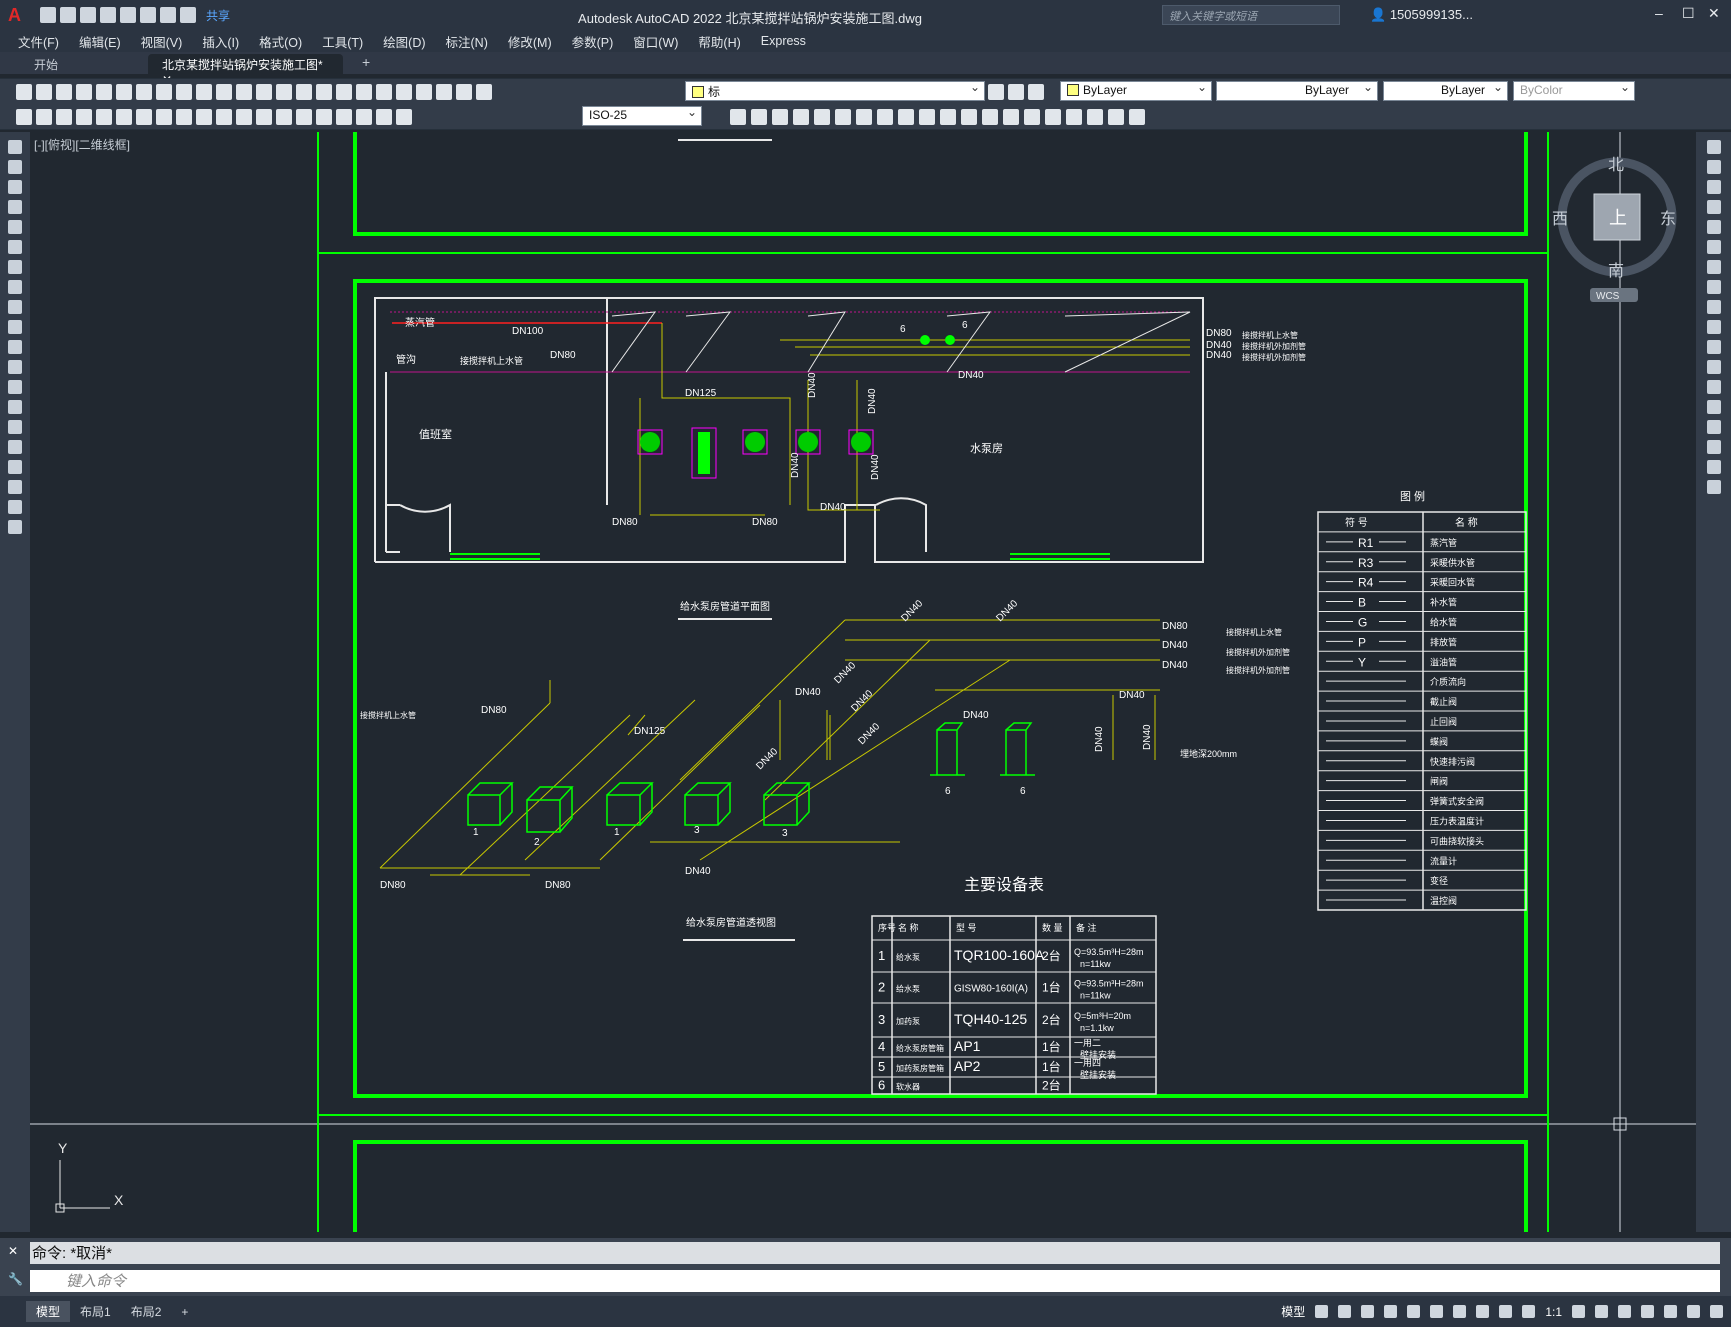 The image size is (1731, 1327). Describe the element at coordinates (1445, 90) in the screenshot. I see `lineweight-dropdown: ByLayer` at that location.